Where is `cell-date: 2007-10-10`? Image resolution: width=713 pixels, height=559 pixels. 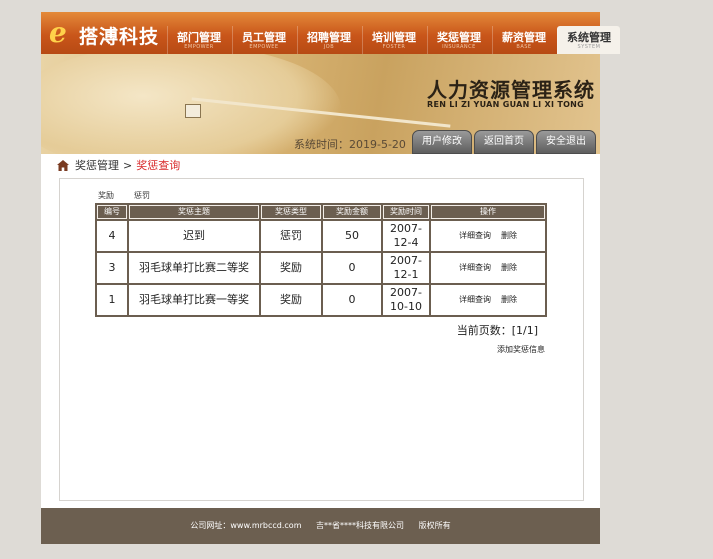 cell-date: 2007-10-10 is located at coordinates (406, 300).